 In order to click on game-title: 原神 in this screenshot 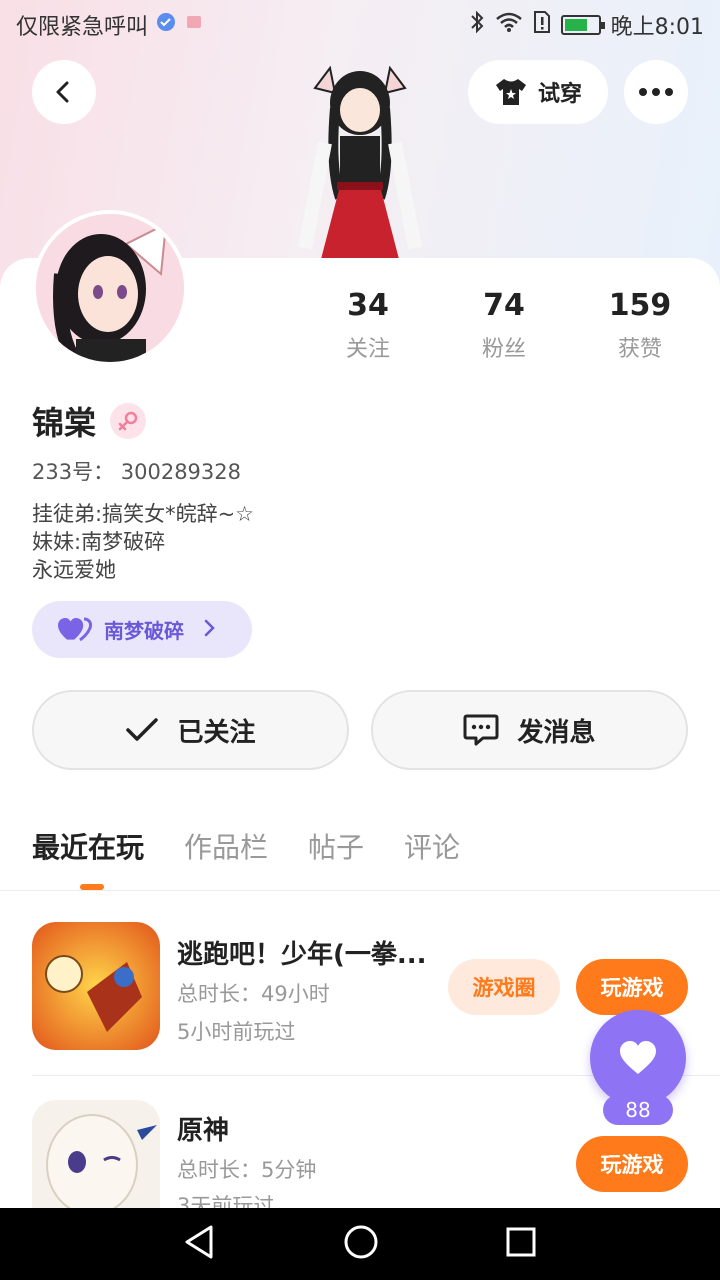, I will do `click(203, 1131)`.